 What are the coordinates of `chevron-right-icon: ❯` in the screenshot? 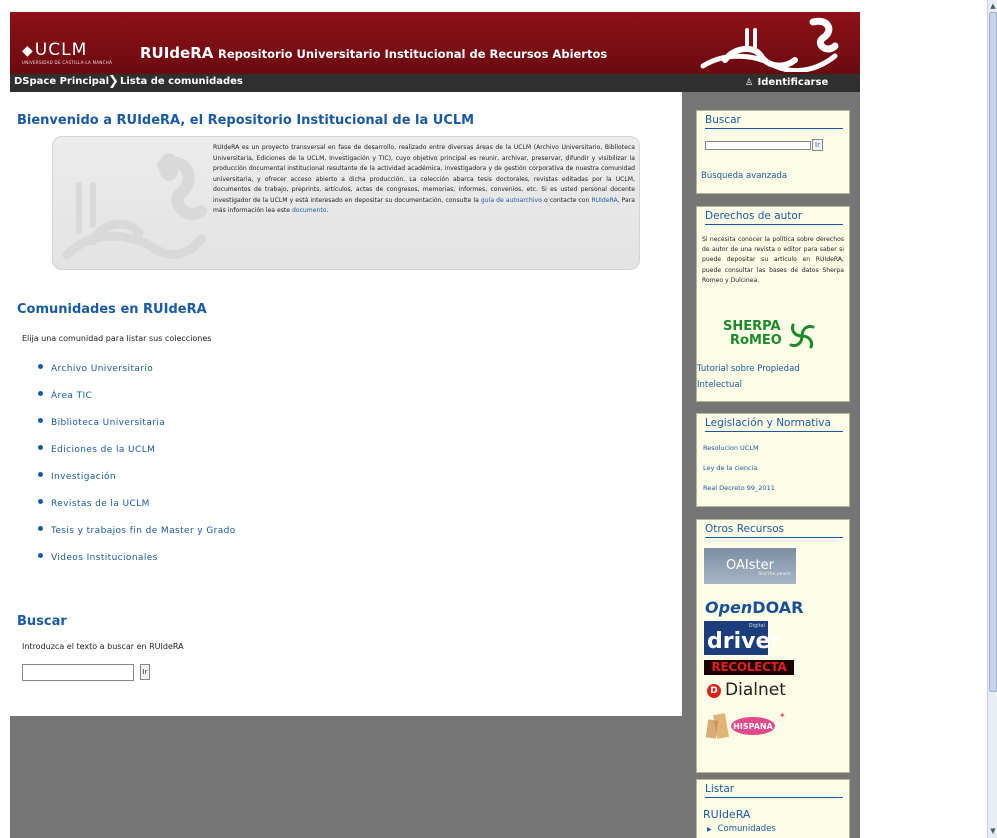 It's located at (113, 81).